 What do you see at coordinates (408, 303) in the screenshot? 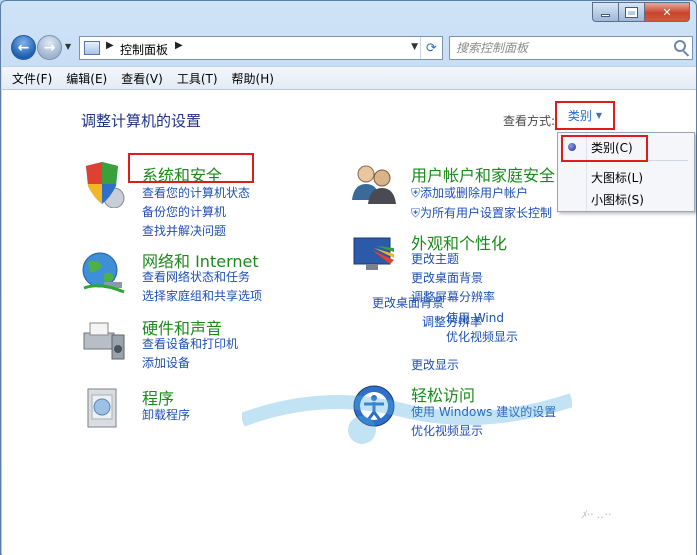
I see `ghost-text: 更改桌面背景` at bounding box center [408, 303].